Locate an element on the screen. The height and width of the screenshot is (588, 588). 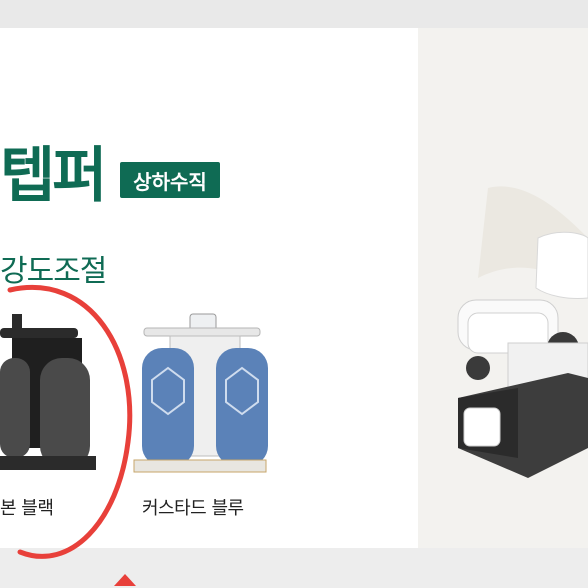
product-title: 텝퍼 is located at coordinates (53, 176).